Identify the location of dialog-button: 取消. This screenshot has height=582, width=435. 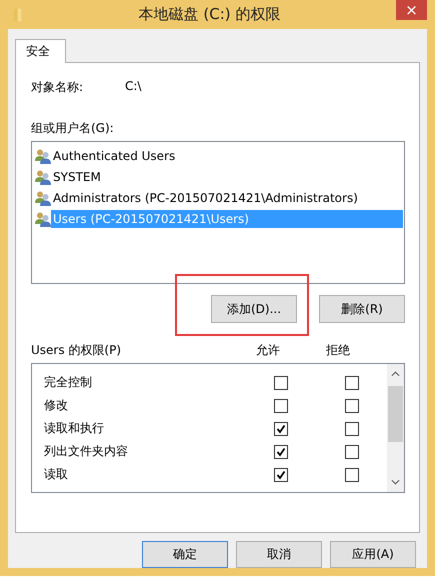
(279, 554).